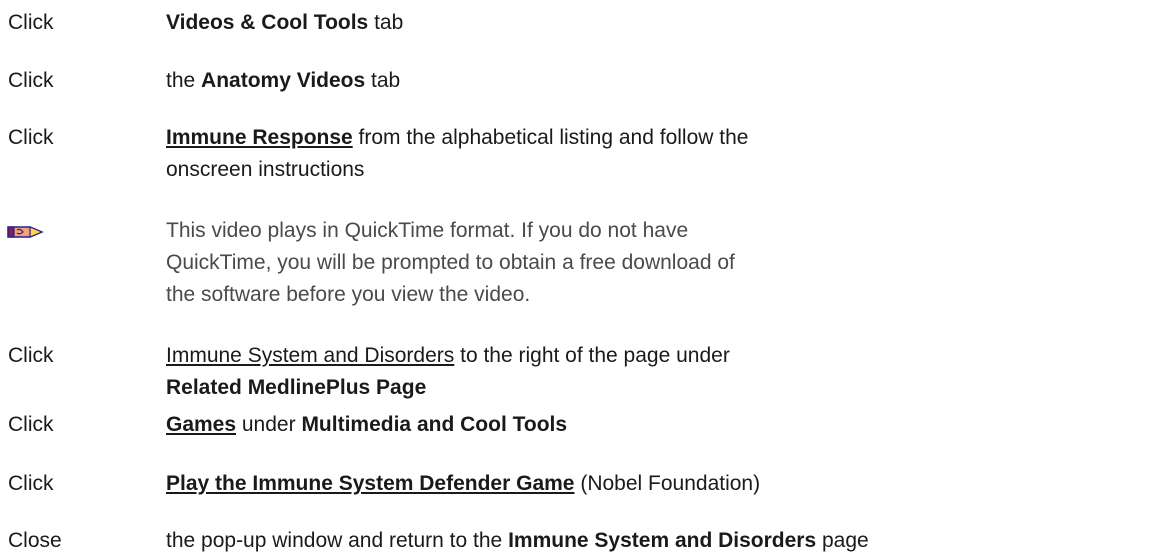 The width and height of the screenshot is (1151, 560). I want to click on instruction-text: under, so click(269, 424).